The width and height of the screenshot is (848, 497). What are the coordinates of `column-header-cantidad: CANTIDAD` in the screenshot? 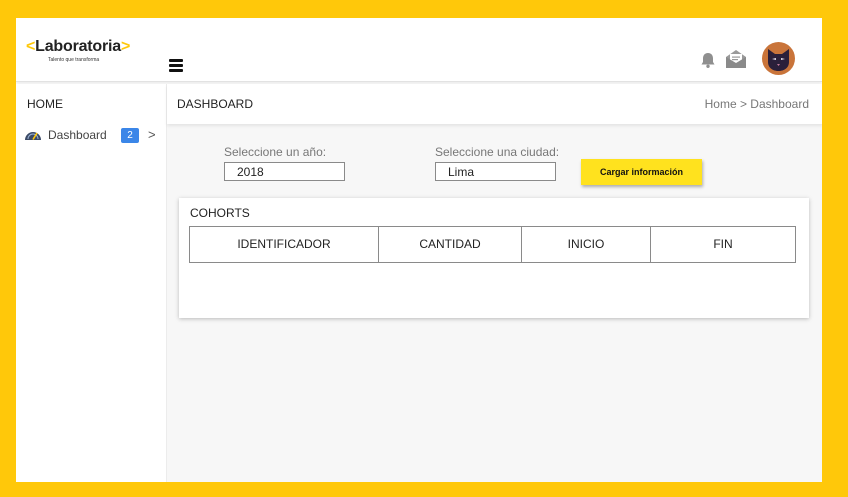 It's located at (450, 244).